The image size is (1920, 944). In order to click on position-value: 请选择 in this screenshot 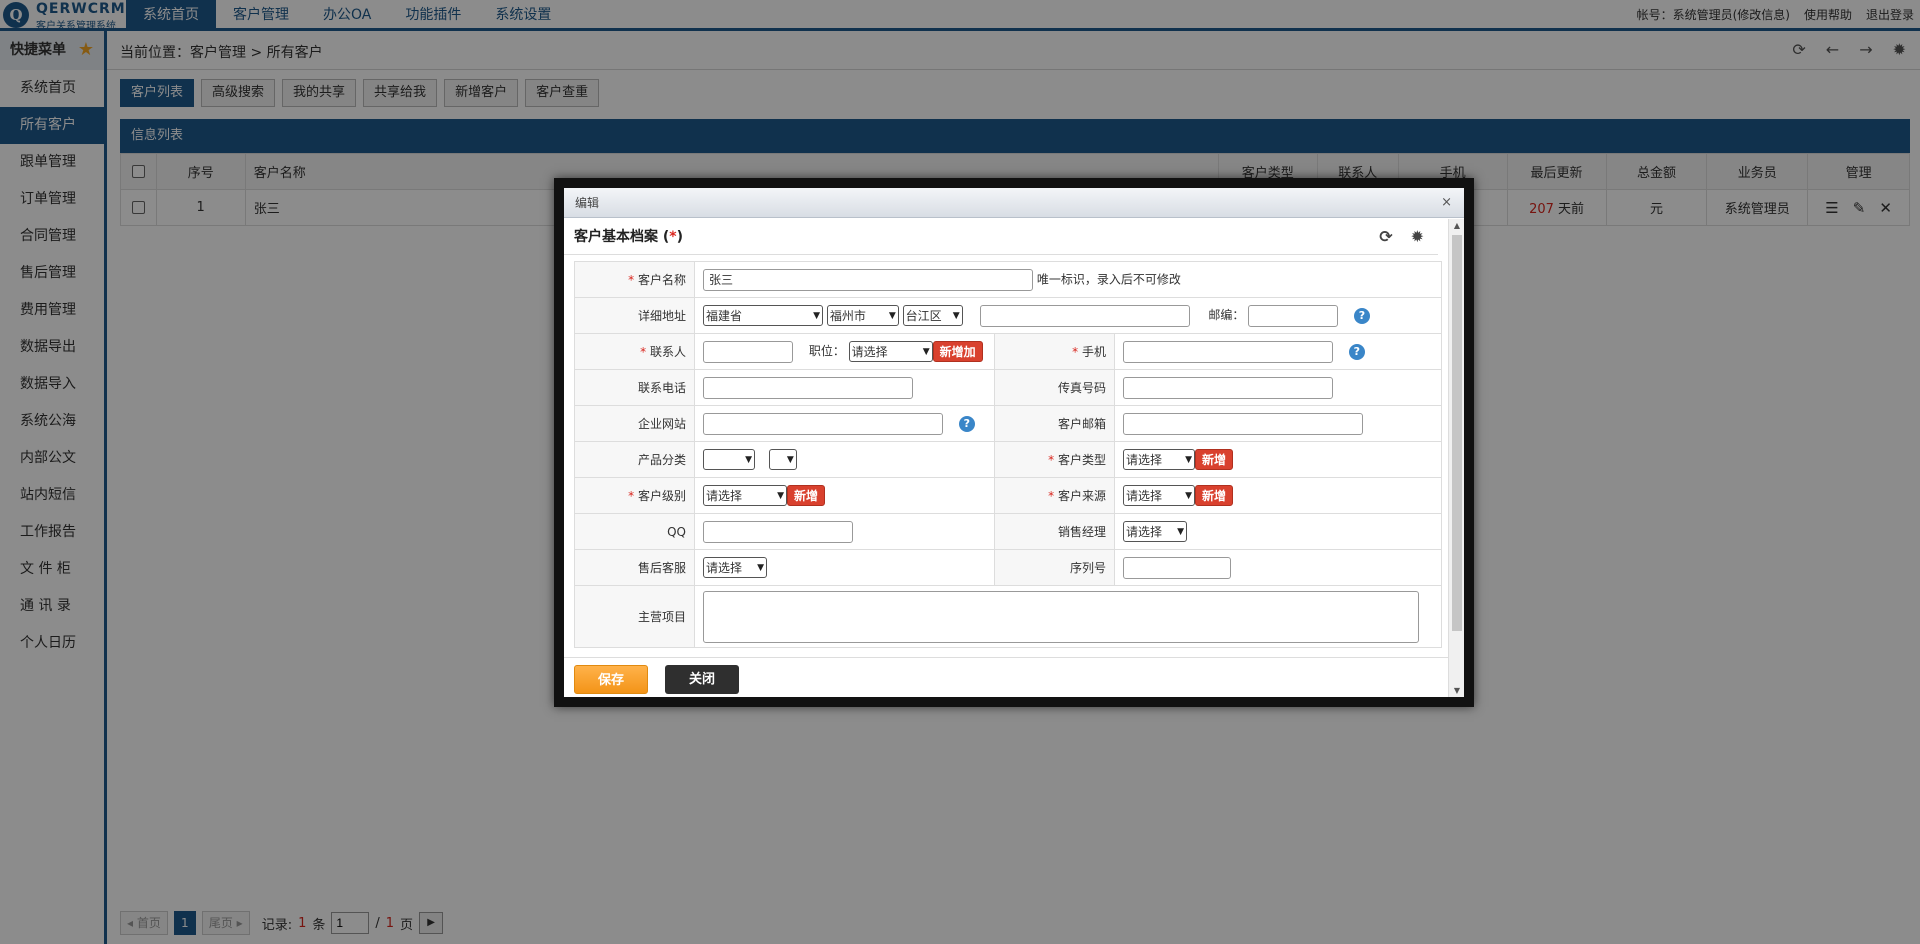, I will do `click(869, 352)`.